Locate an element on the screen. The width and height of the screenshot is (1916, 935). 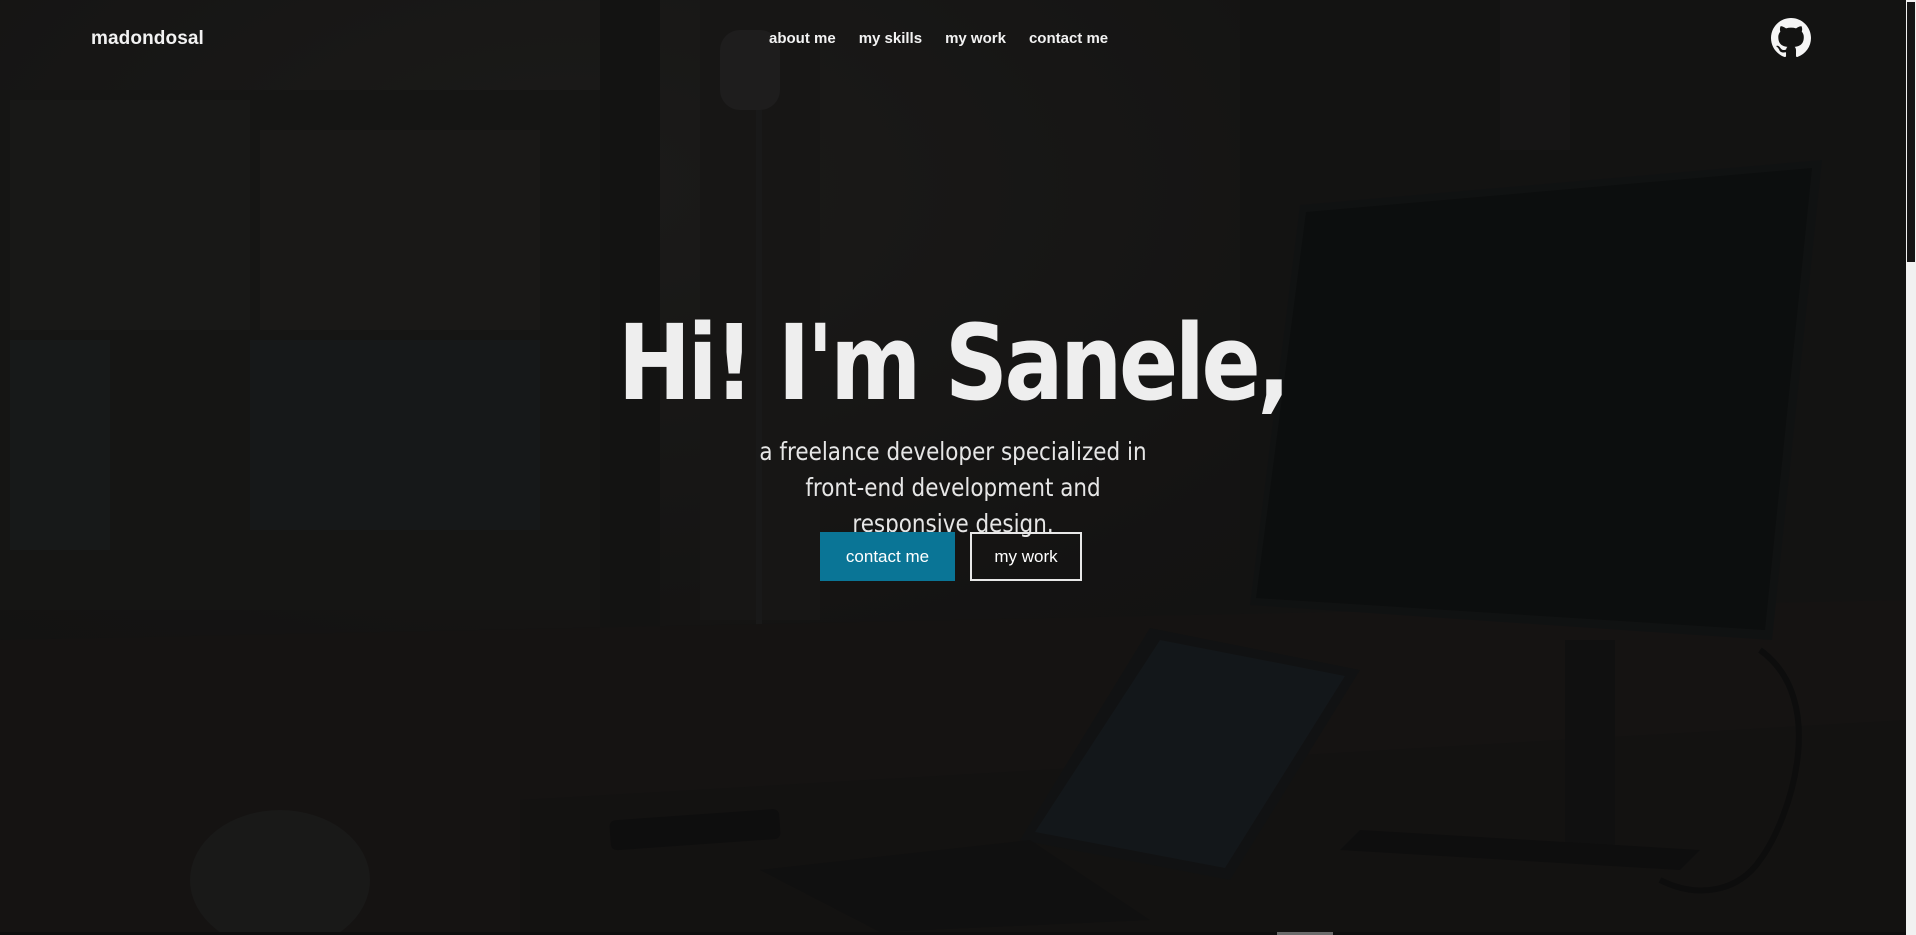
hero-actions: contact me my work is located at coordinates (951, 556).